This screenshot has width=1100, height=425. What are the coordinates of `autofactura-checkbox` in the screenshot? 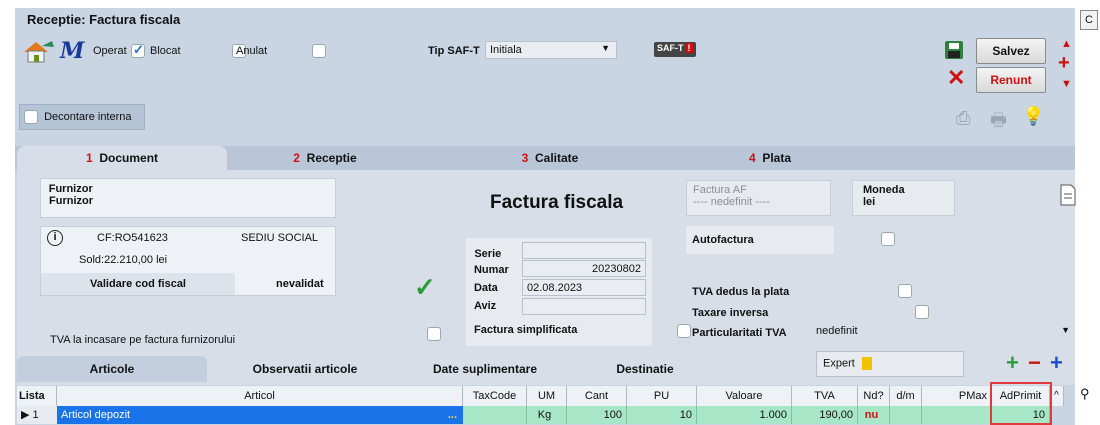 It's located at (888, 239).